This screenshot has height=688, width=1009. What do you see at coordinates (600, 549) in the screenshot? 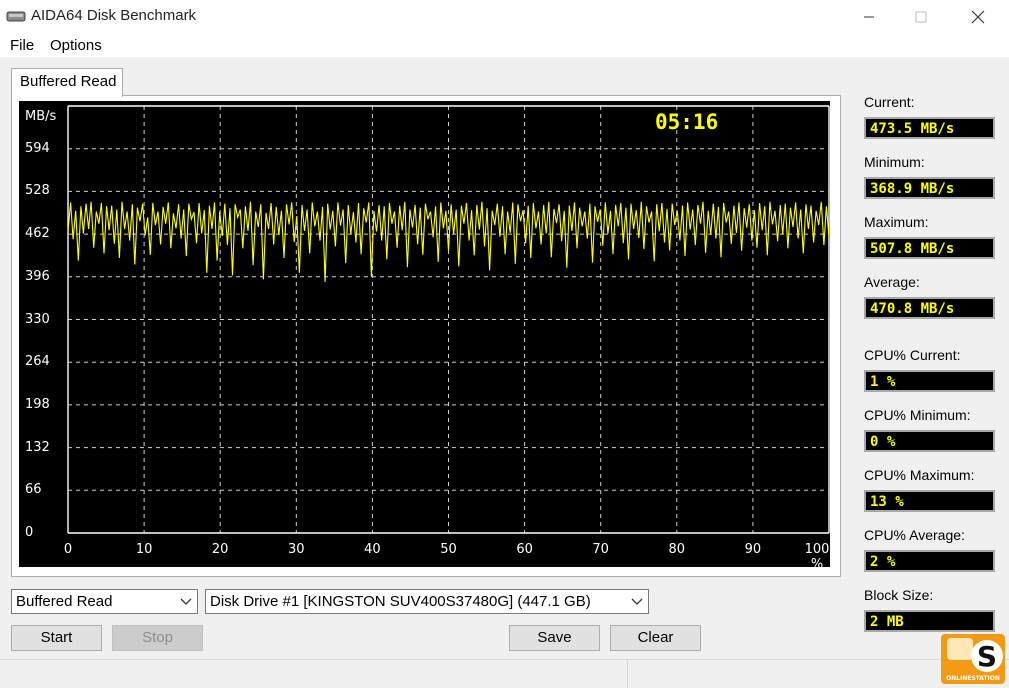
I see `x-tick-label: 70` at bounding box center [600, 549].